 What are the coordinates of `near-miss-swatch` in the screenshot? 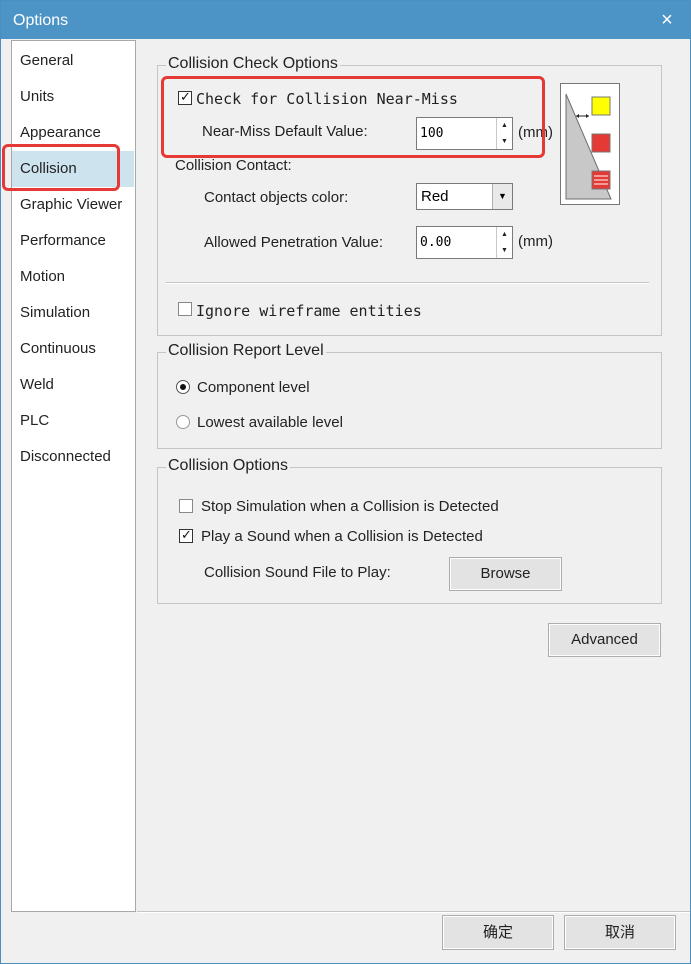 It's located at (601, 106).